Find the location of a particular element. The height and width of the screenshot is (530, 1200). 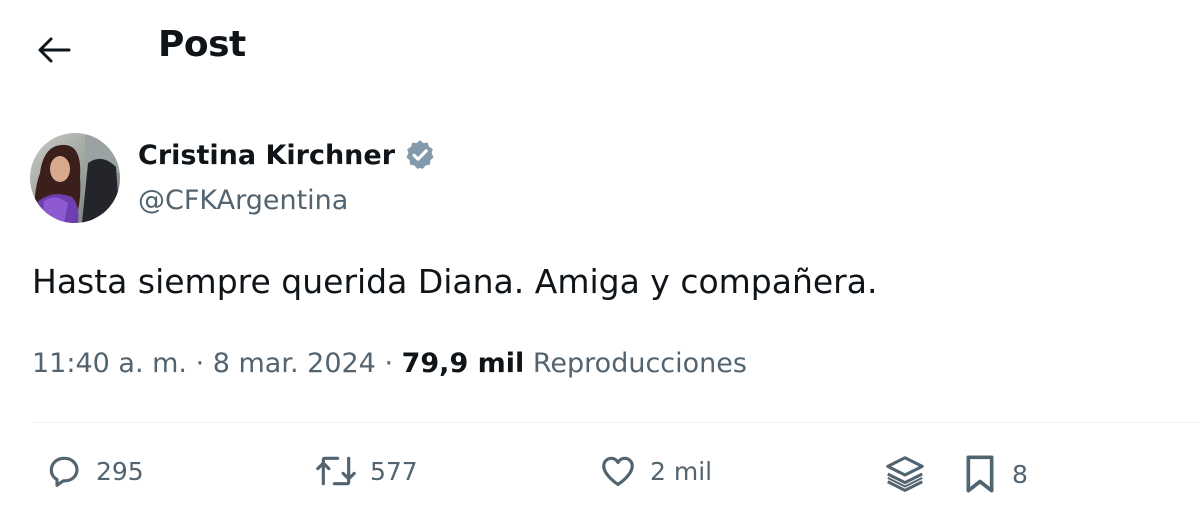

repost-count: 577 is located at coordinates (394, 471).